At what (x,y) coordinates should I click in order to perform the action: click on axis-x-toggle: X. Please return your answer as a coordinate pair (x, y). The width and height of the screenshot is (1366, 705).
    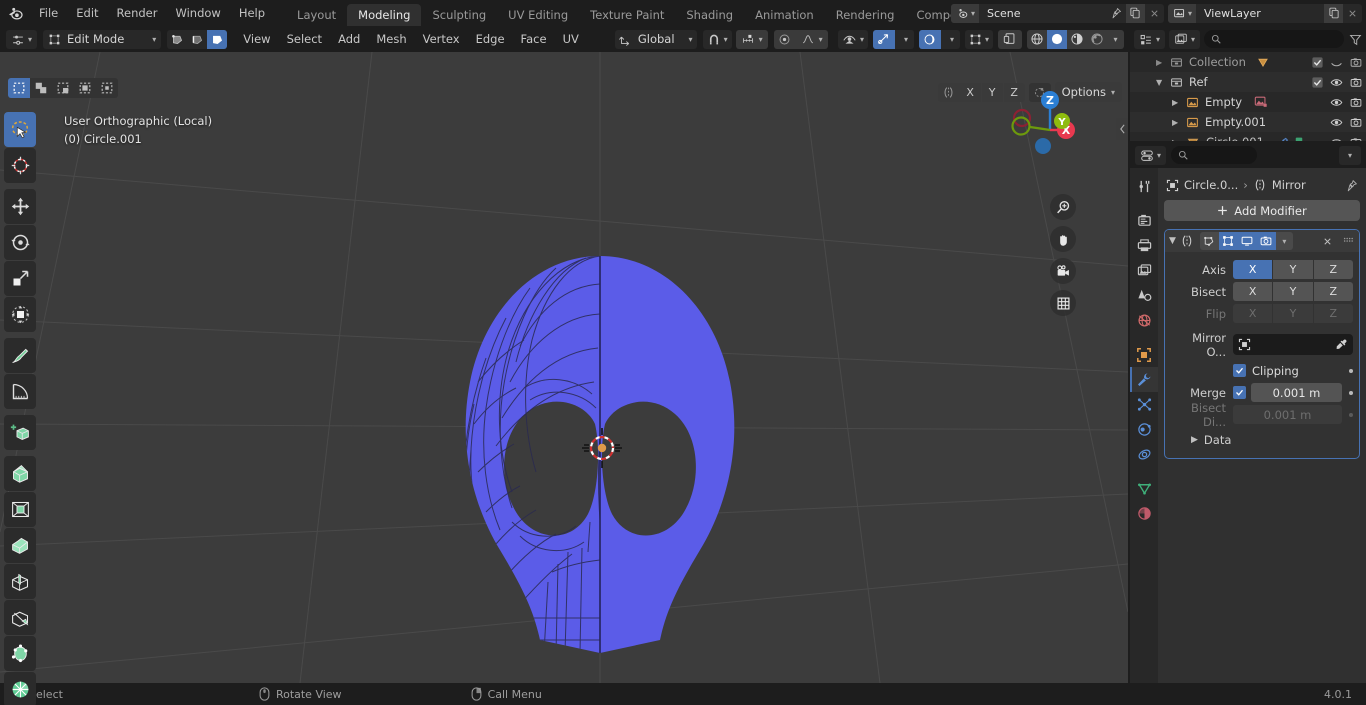
    Looking at the image, I should click on (1253, 269).